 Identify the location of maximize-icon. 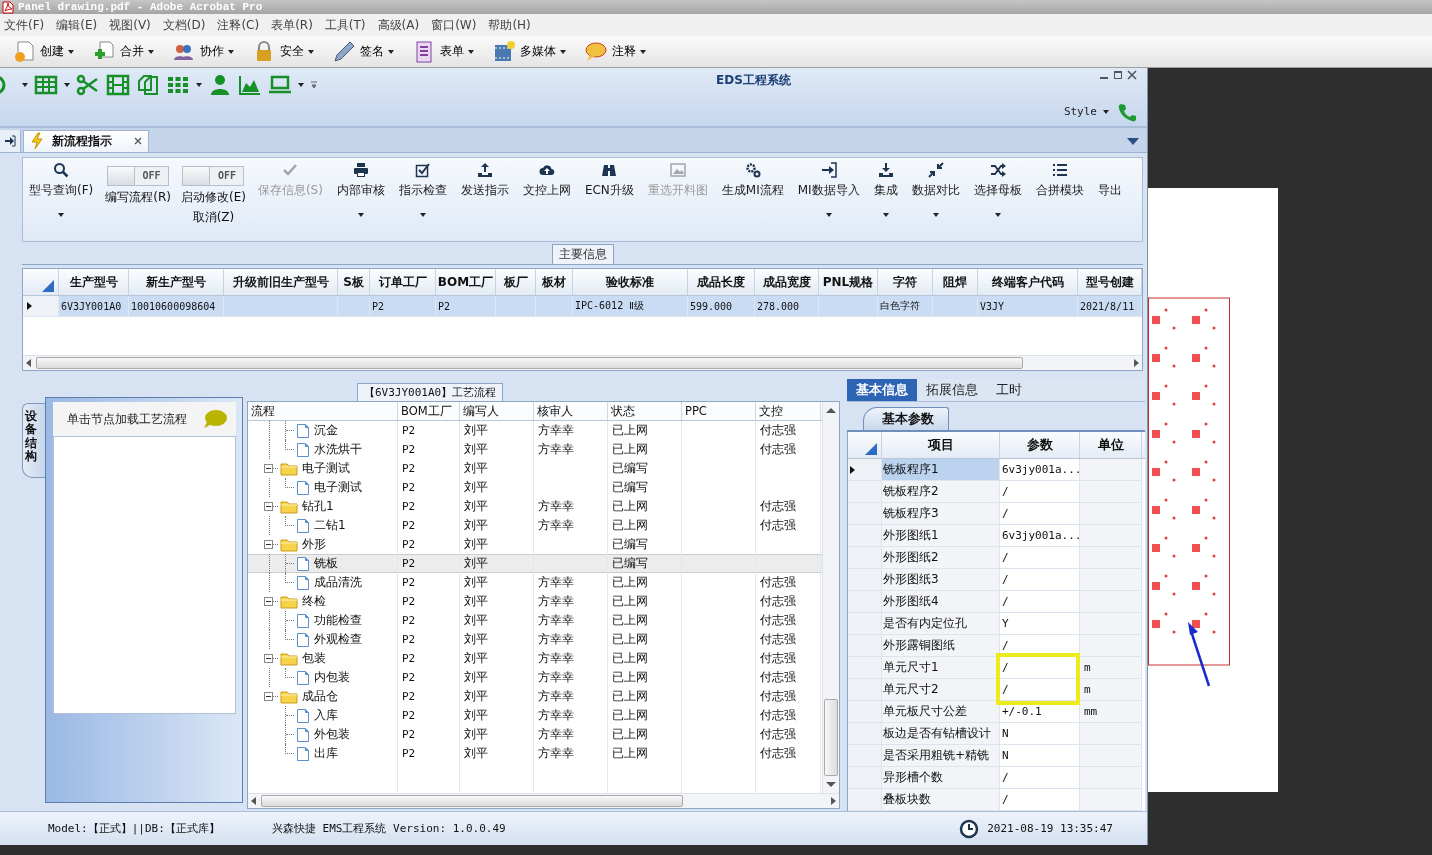
(1118, 75).